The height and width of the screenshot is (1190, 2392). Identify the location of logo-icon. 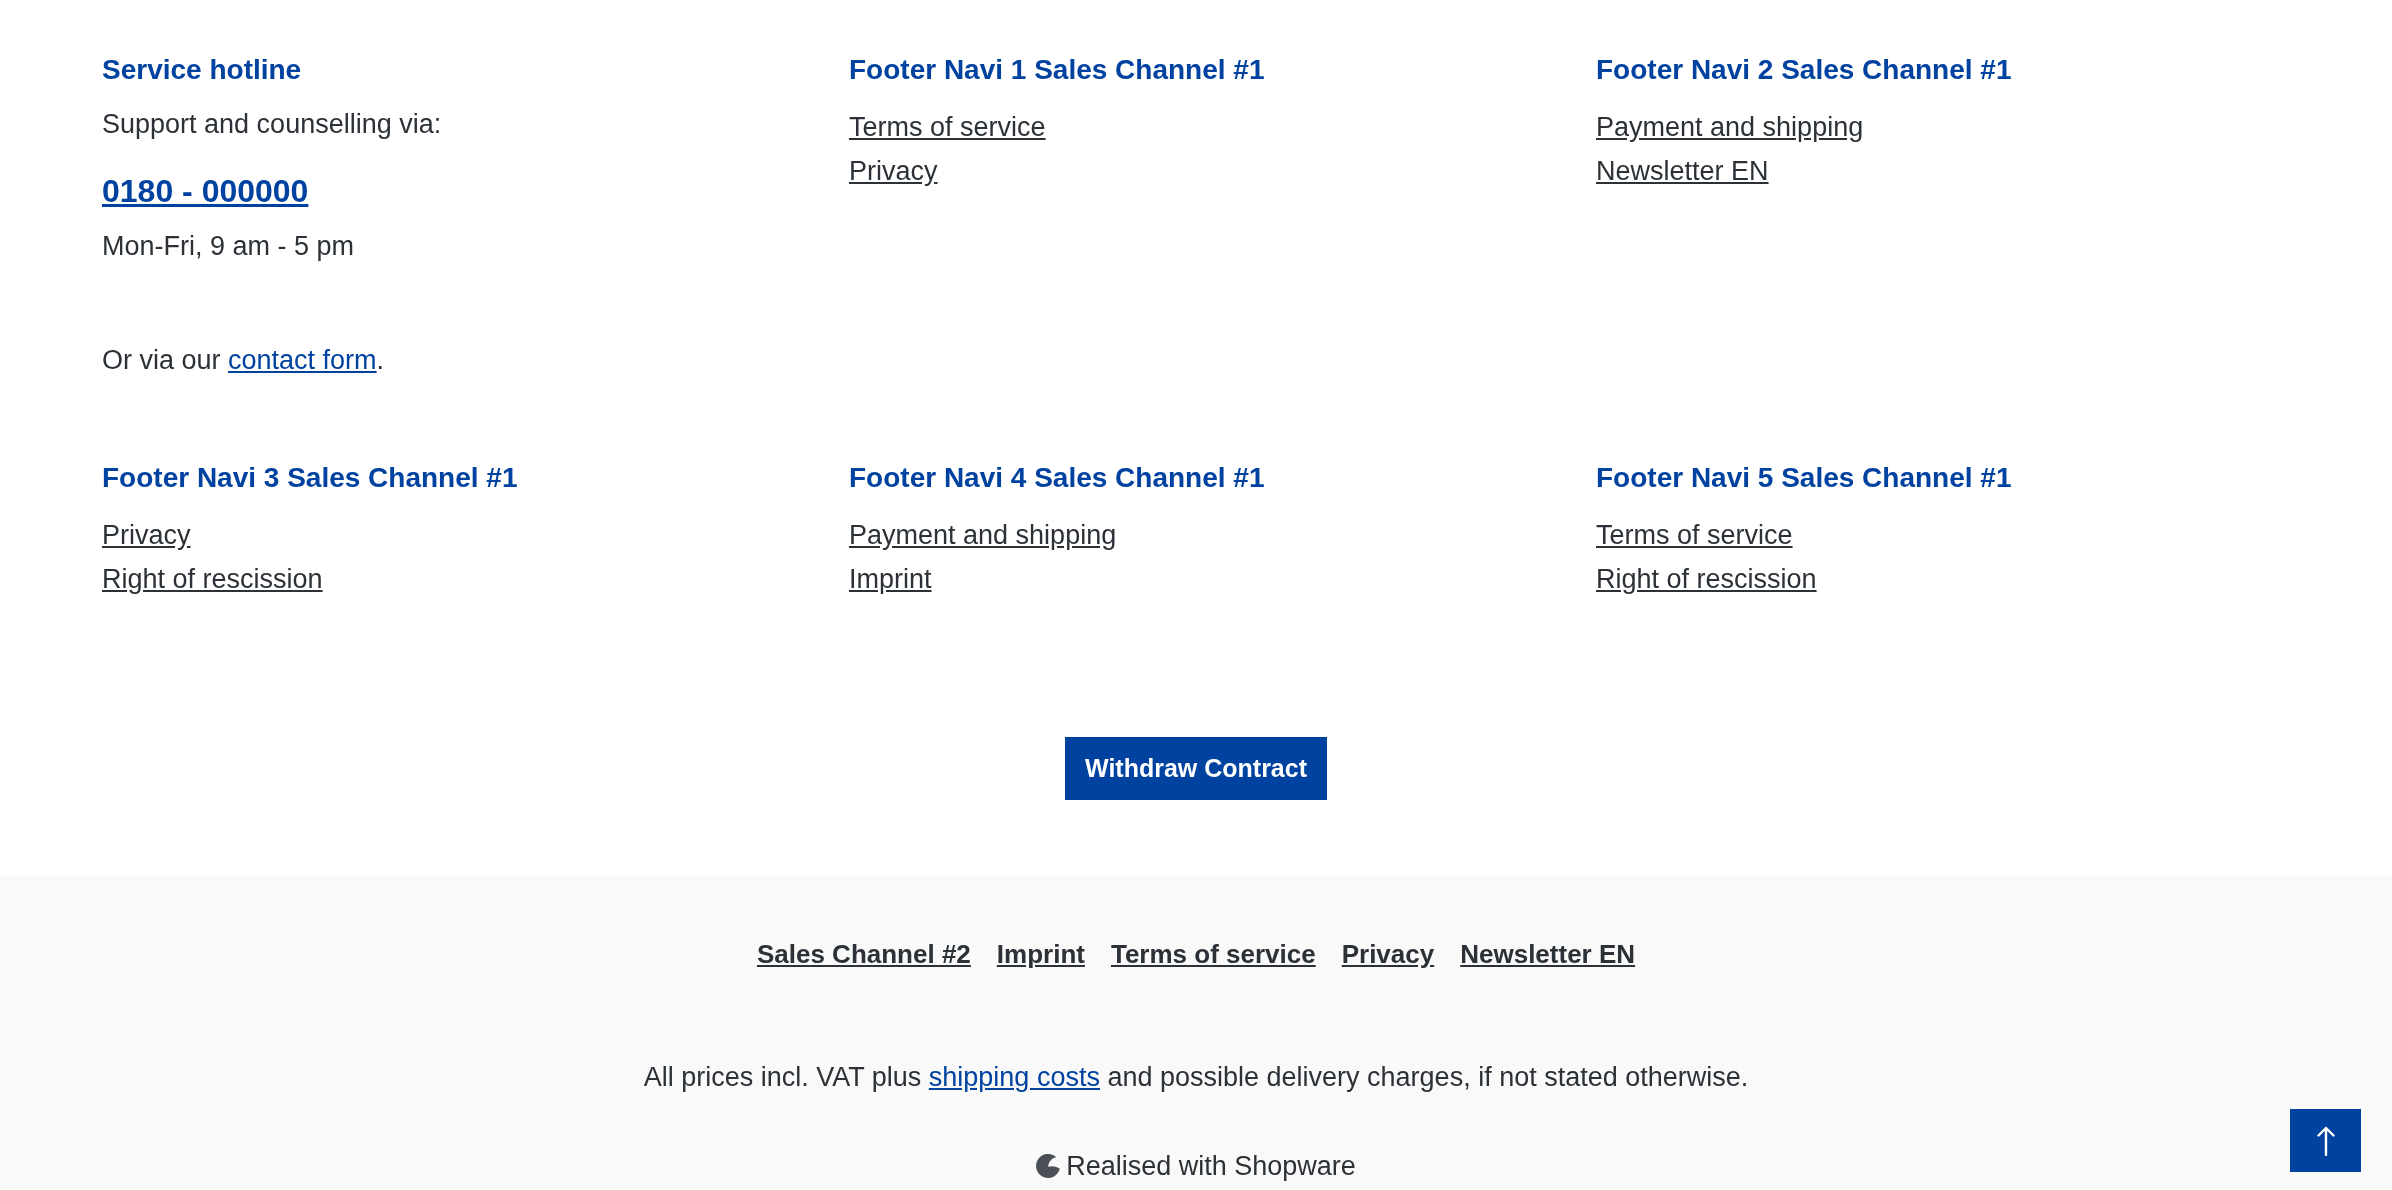
(1048, 1166).